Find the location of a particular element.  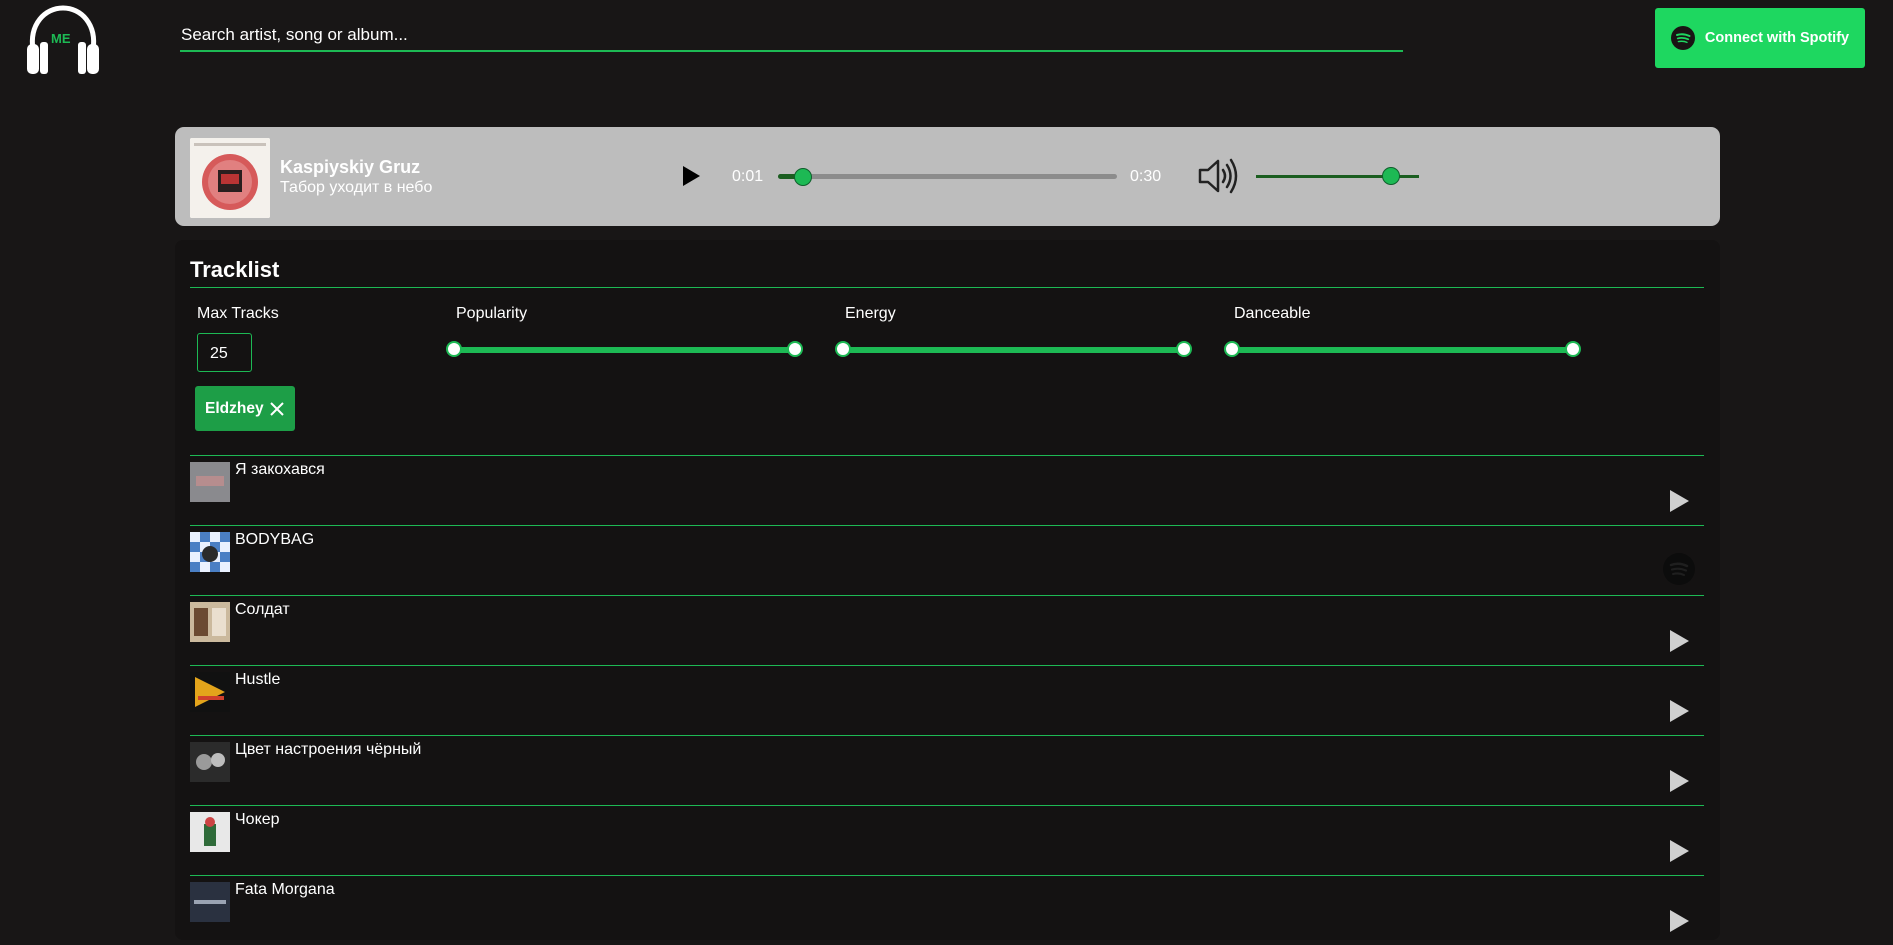

energy-max-handle is located at coordinates (1184, 349).